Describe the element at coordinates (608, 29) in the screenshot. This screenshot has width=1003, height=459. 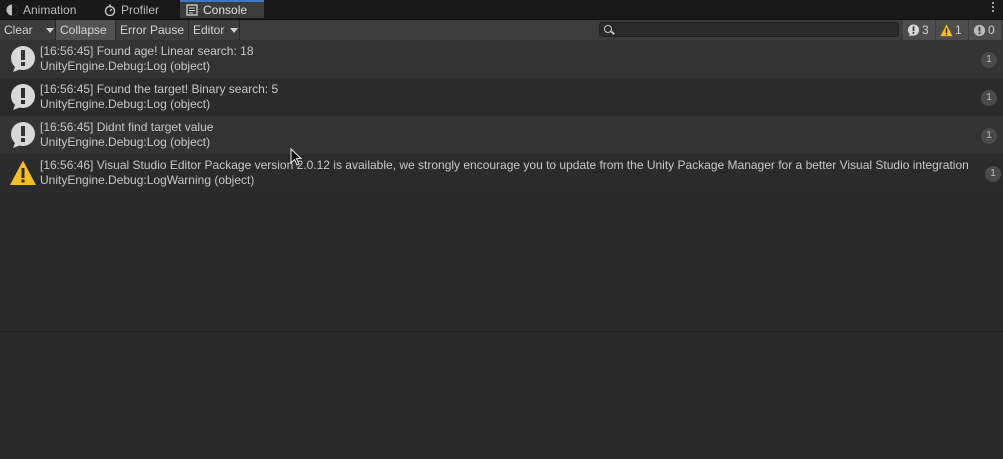
I see `search-icon` at that location.